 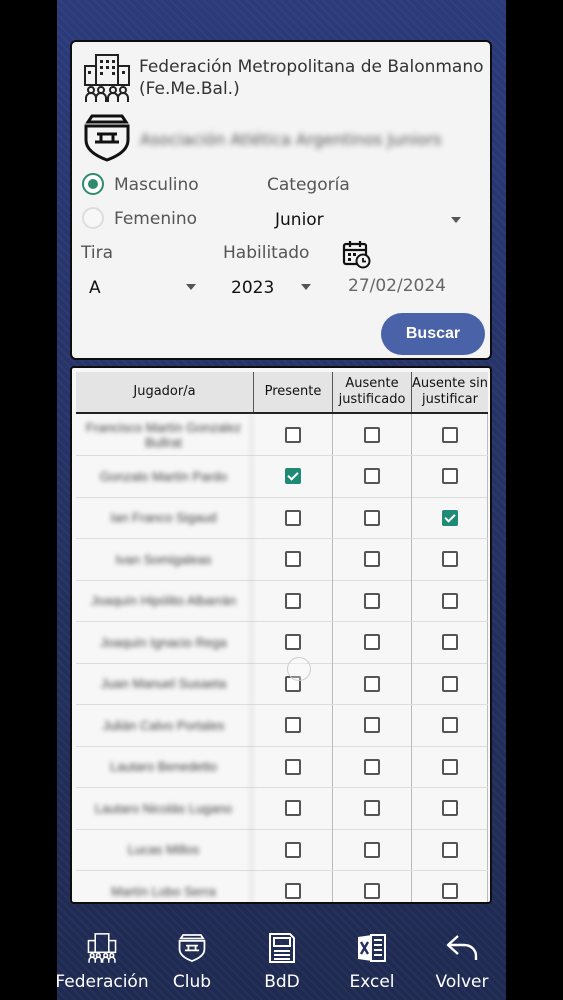 I want to click on tira-select: A, so click(x=95, y=288).